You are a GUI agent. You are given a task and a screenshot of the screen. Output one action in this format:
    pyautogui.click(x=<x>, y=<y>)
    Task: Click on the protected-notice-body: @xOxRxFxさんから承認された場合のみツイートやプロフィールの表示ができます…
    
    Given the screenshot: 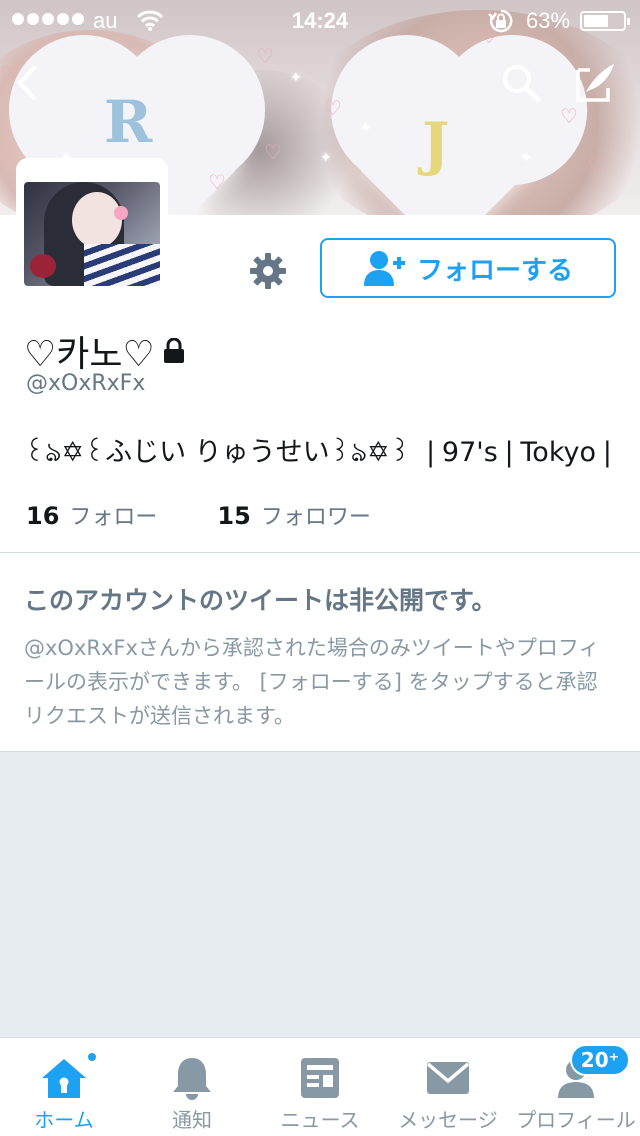 What is the action you would take?
    pyautogui.click(x=312, y=682)
    